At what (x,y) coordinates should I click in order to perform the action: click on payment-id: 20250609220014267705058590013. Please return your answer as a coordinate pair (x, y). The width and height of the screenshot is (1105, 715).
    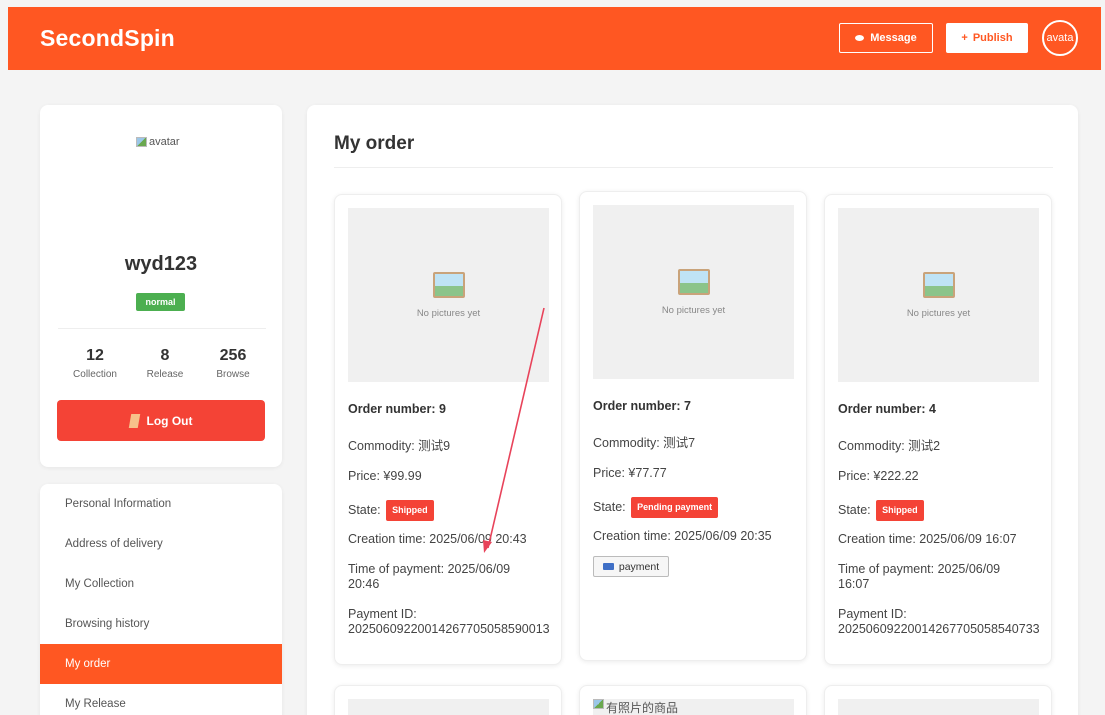
    Looking at the image, I should click on (449, 629).